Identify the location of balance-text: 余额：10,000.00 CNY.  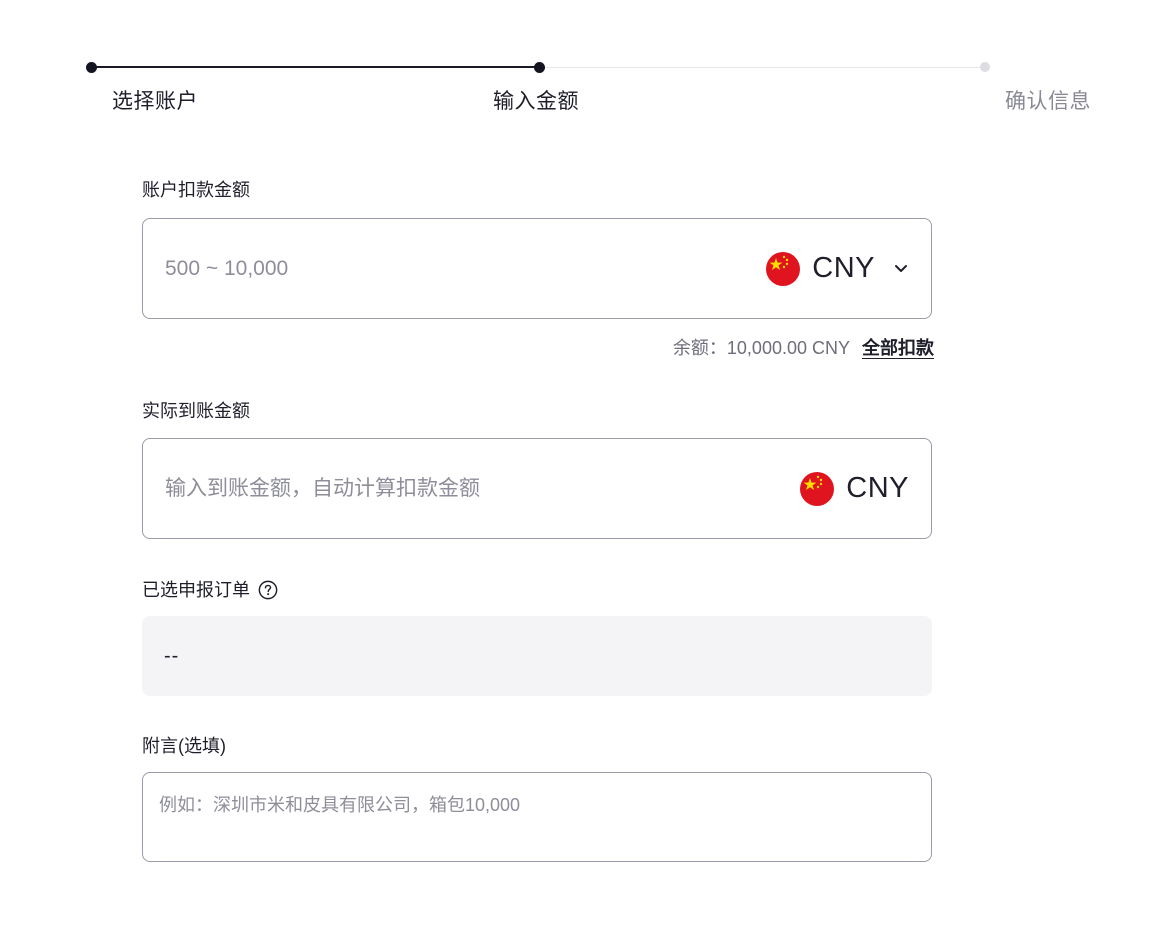
(761, 348).